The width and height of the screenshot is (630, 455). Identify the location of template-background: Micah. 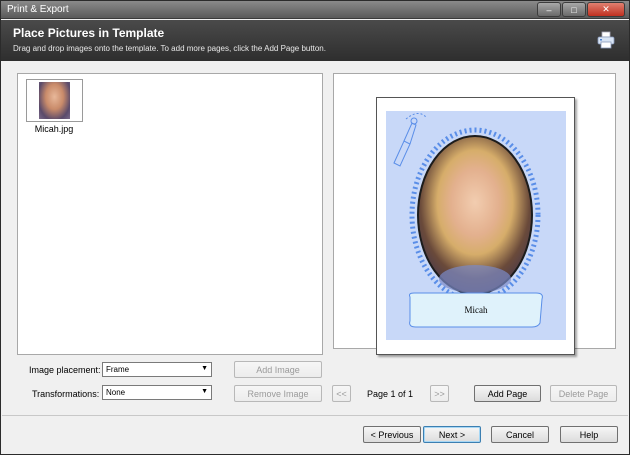
(476, 225).